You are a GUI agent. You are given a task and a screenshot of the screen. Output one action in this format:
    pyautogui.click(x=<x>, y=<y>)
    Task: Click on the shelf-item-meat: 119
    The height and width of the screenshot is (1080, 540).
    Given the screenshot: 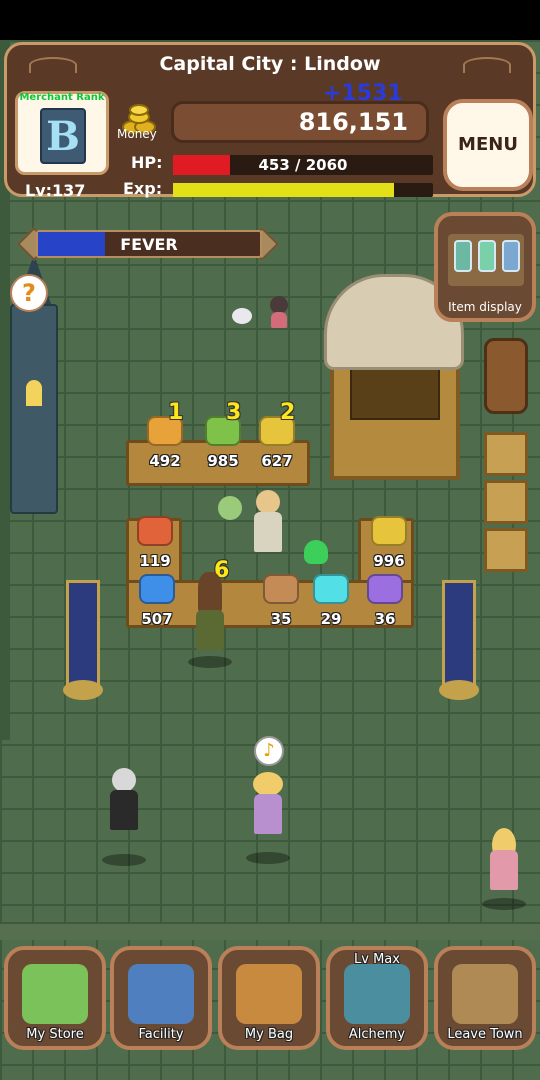 What is the action you would take?
    pyautogui.click(x=155, y=540)
    